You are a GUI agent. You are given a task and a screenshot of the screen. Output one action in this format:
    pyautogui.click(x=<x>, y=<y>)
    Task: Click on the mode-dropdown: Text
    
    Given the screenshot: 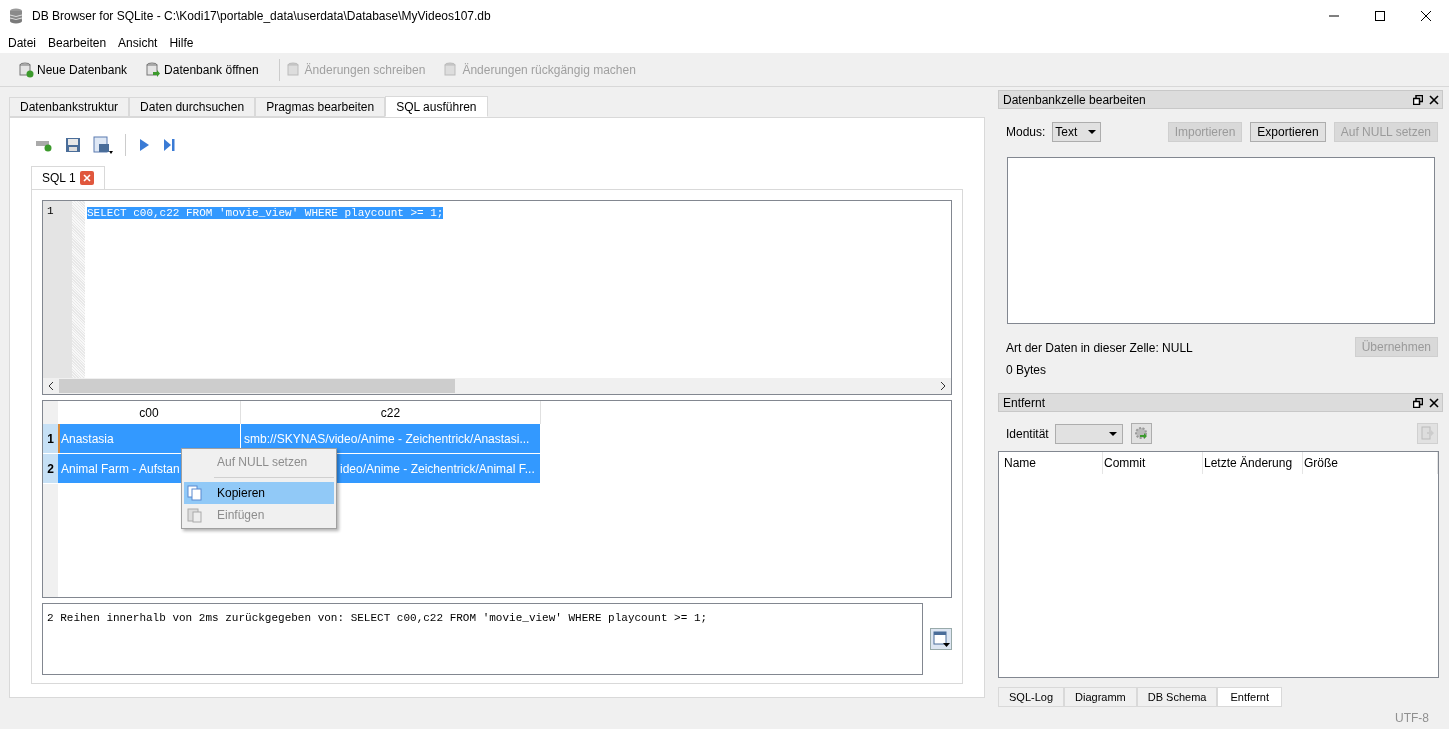 What is the action you would take?
    pyautogui.click(x=1077, y=131)
    